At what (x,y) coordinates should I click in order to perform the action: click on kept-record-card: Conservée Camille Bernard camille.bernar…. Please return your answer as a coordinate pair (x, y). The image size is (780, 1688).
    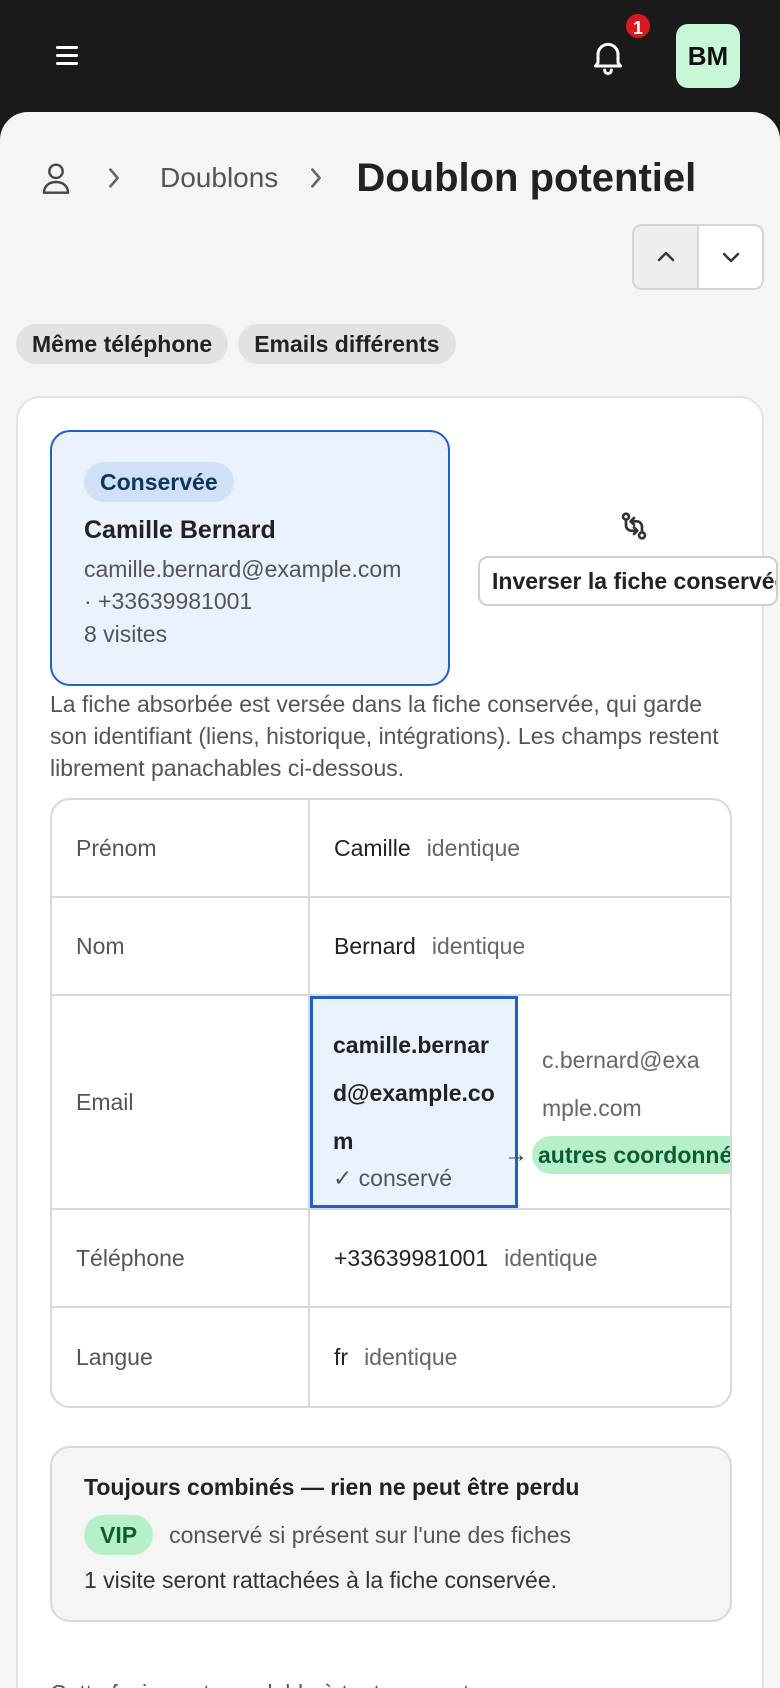
    Looking at the image, I should click on (250, 558).